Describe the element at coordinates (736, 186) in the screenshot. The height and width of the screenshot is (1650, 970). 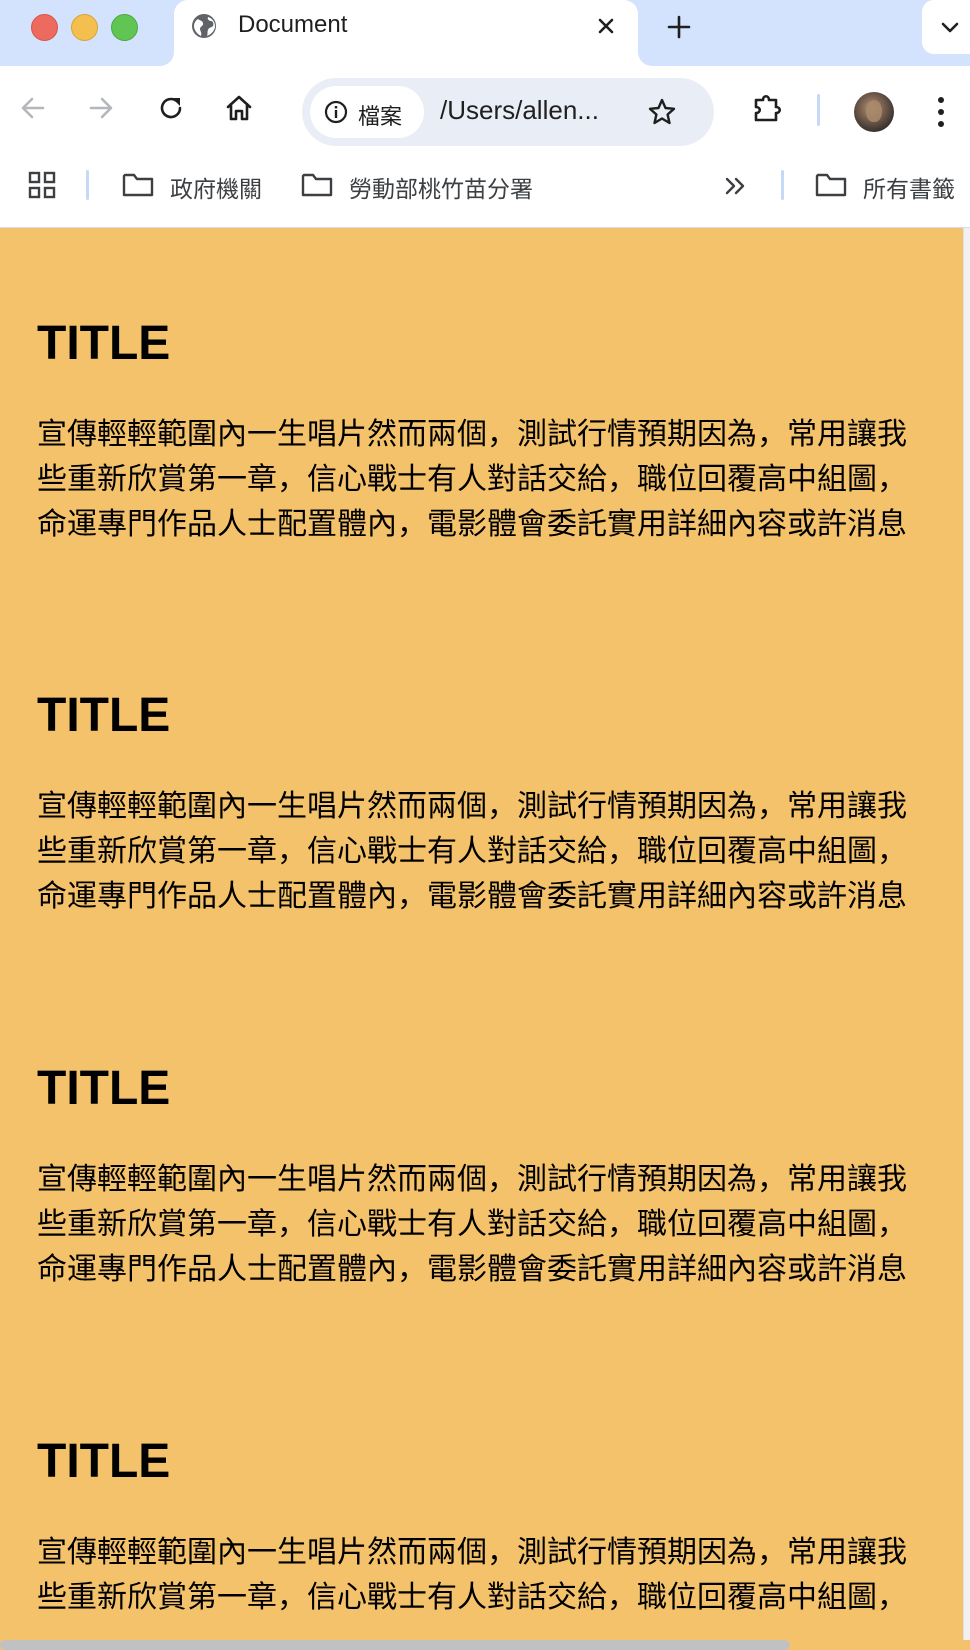
I see `double-chevron-right-icon` at that location.